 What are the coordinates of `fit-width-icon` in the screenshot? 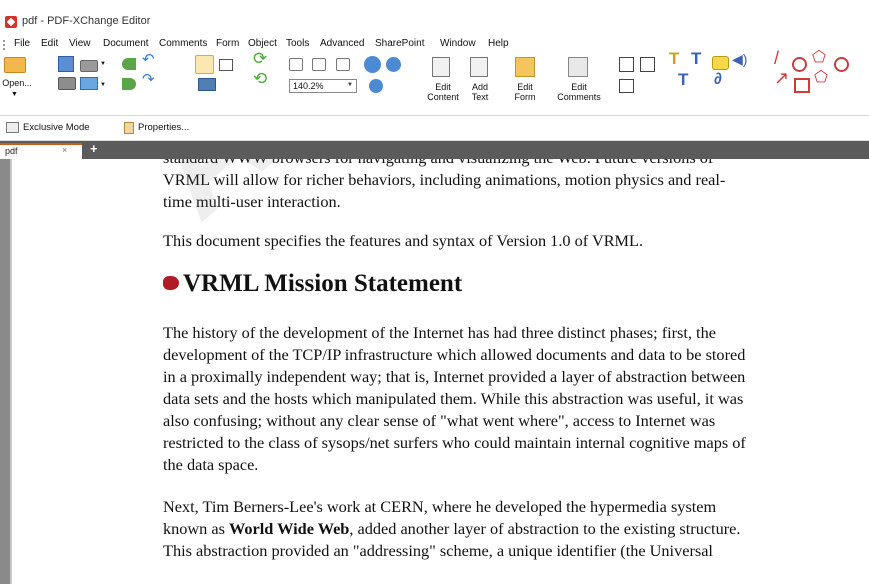 It's located at (343, 64).